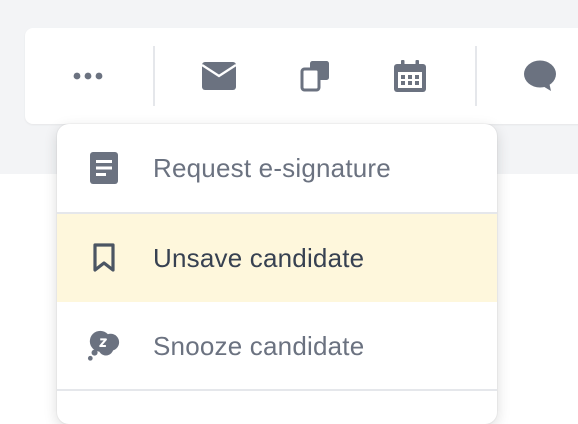 Image resolution: width=578 pixels, height=424 pixels. Describe the element at coordinates (272, 167) in the screenshot. I see `menu-item-label: Request e-signature` at that location.